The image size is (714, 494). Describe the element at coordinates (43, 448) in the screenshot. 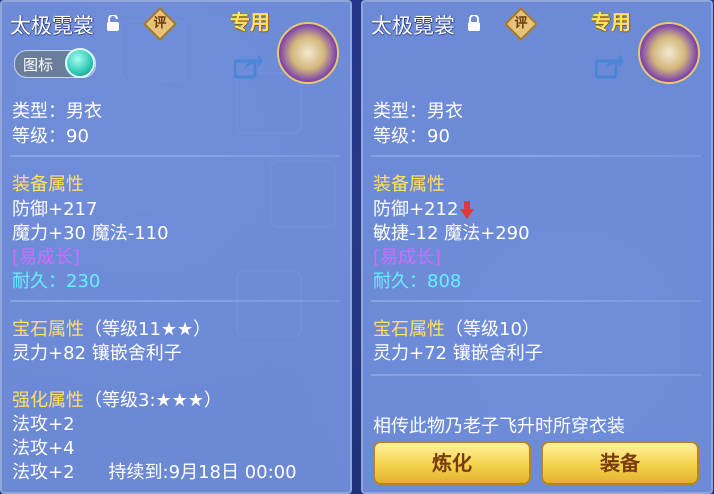

I see `enhance-stat-2: 法攻+4` at that location.